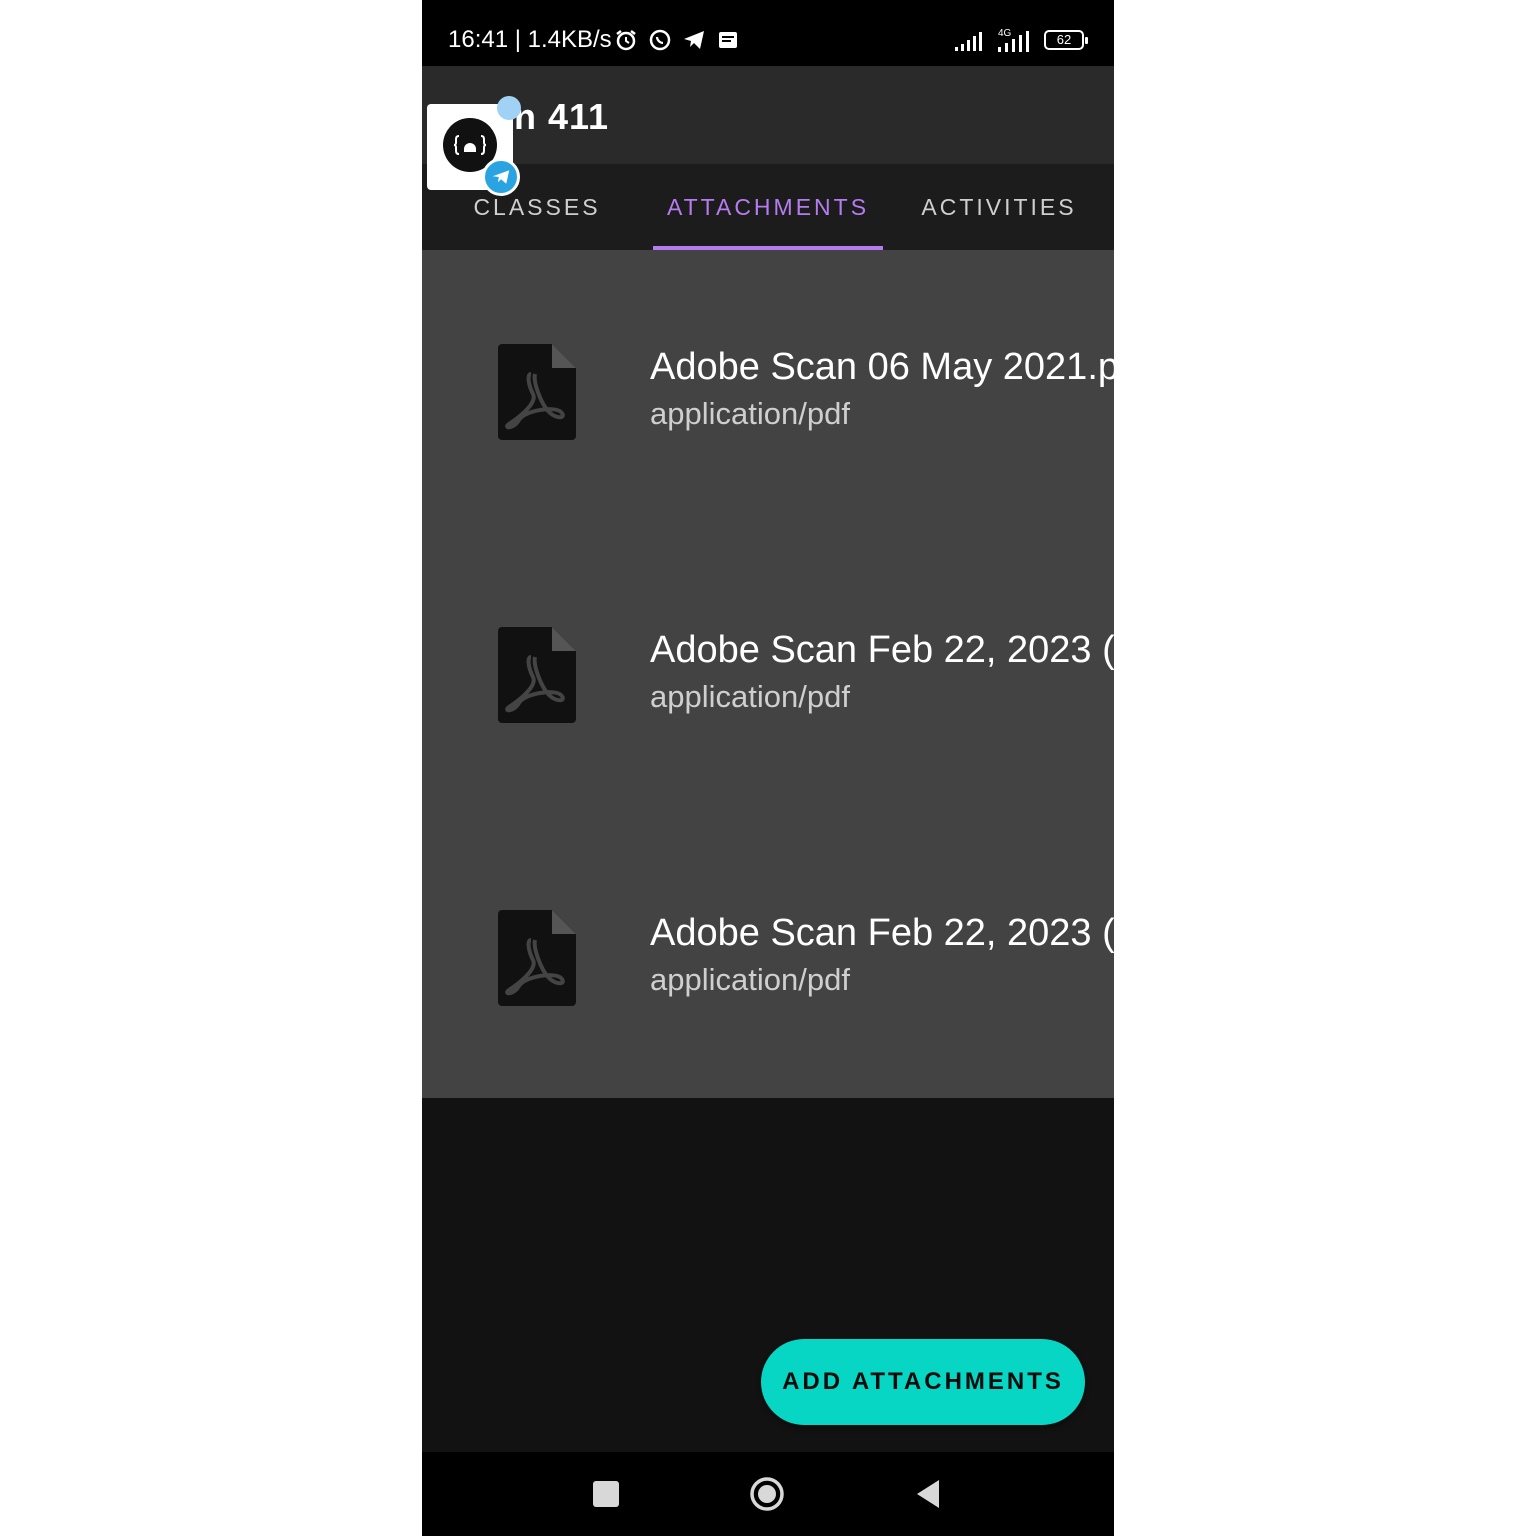  I want to click on tab-attachments: ATTACHMENTS, so click(768, 207).